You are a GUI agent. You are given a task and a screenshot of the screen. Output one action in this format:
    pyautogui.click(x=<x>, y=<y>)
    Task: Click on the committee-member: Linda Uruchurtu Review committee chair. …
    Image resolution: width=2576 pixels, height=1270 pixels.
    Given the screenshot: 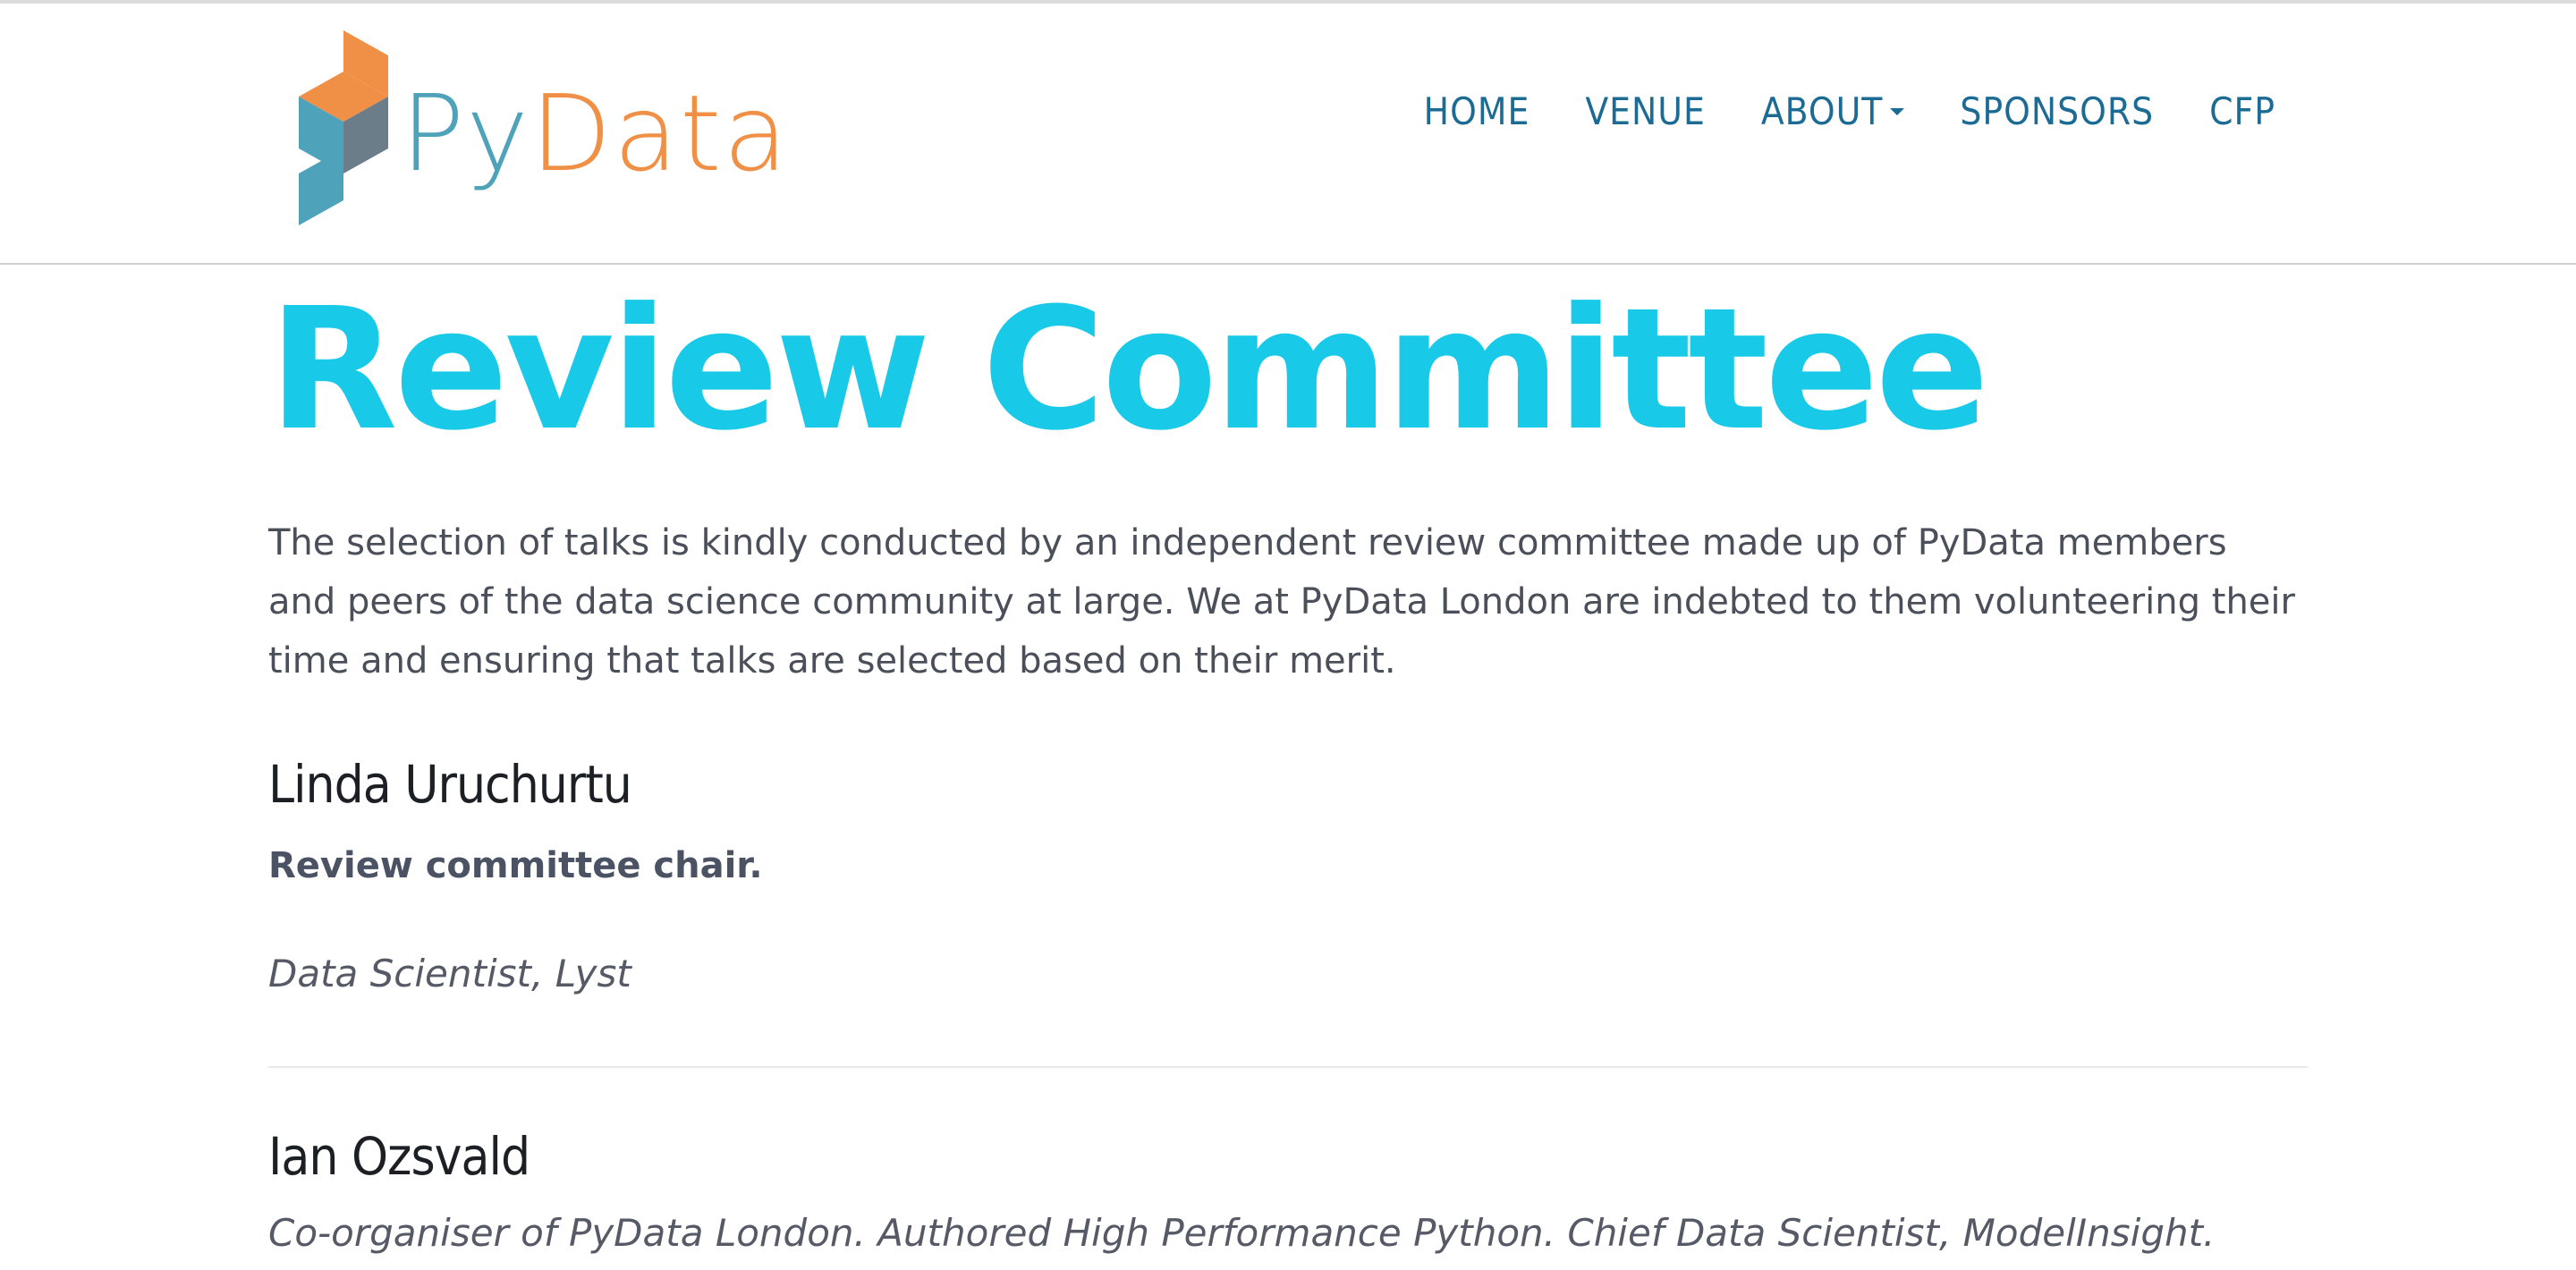 What is the action you would take?
    pyautogui.click(x=1288, y=875)
    